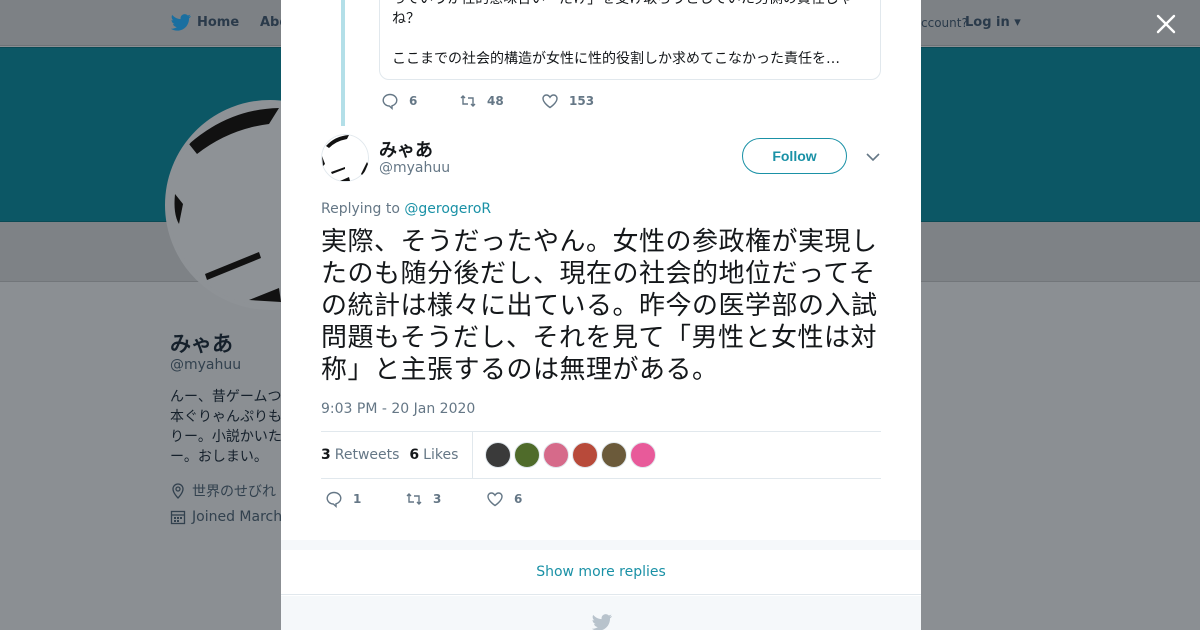 The width and height of the screenshot is (1200, 630). I want to click on profile-location: 世界のせびれ, so click(223, 491).